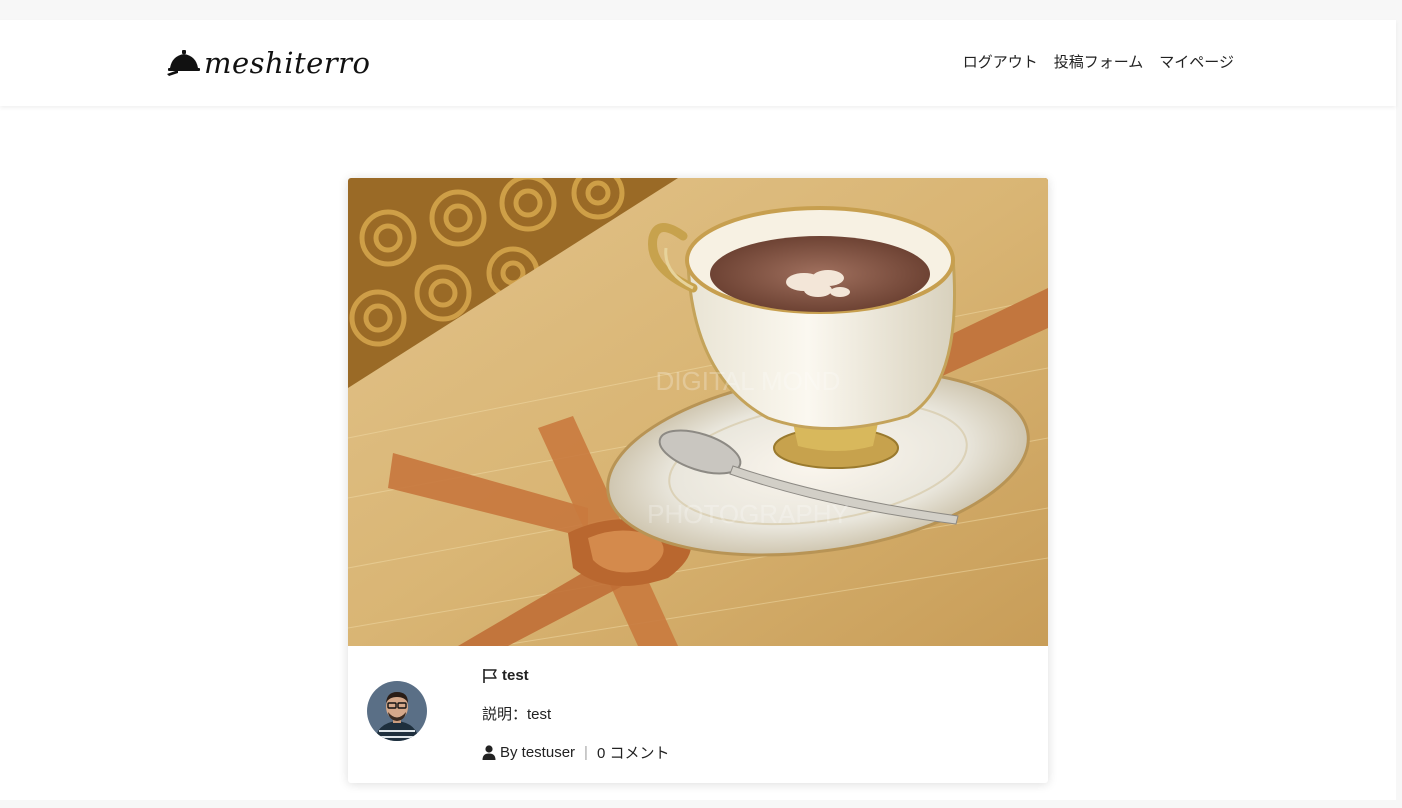 The image size is (1402, 808). I want to click on navbar: meshiterro ログアウト 投稿フォーム マイページ, so click(698, 63).